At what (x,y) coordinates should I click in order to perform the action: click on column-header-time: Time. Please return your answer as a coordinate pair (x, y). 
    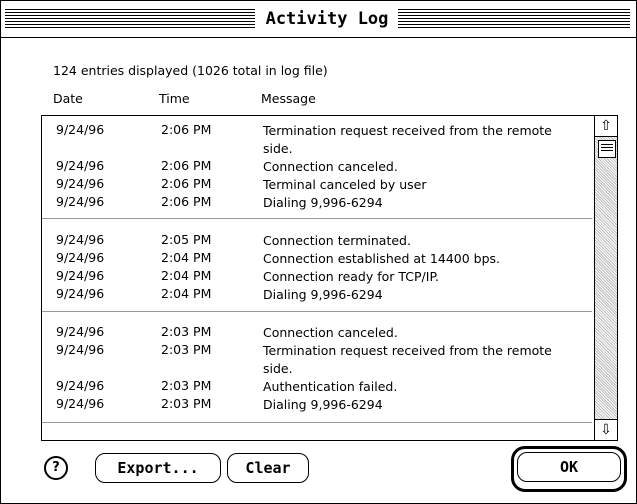
    Looking at the image, I should click on (174, 98).